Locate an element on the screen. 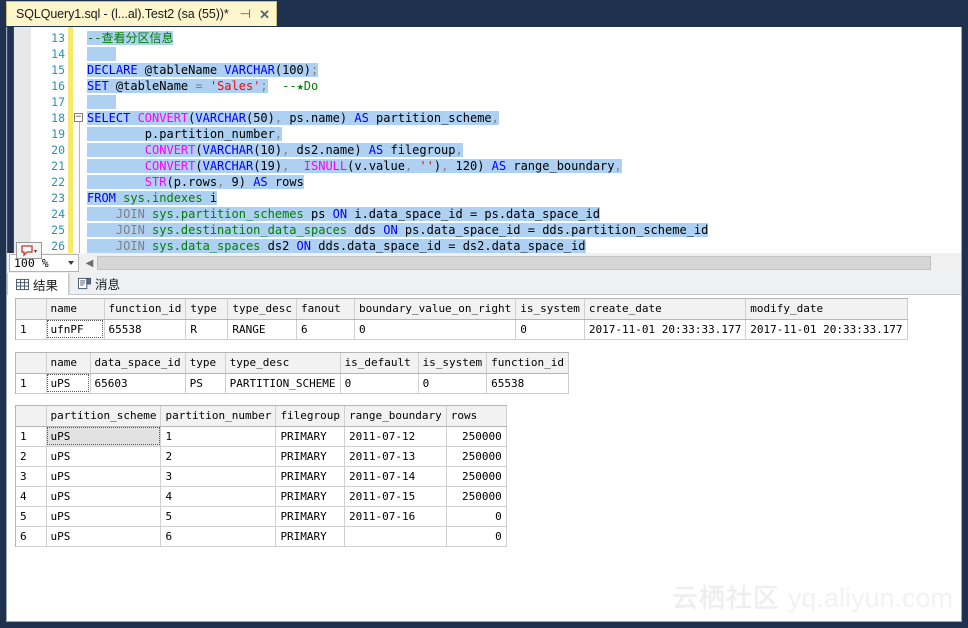 This screenshot has height=628, width=968. grid-cell: R is located at coordinates (207, 329).